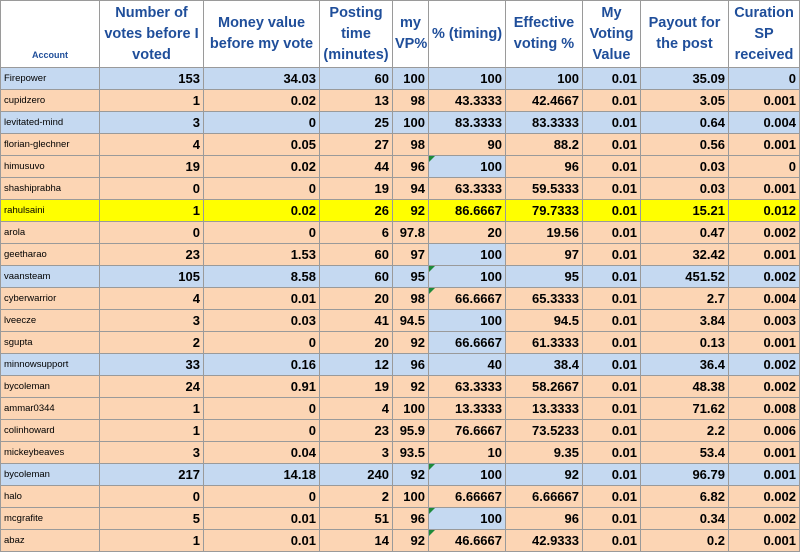 The height and width of the screenshot is (553, 800). Describe the element at coordinates (356, 408) in the screenshot. I see `time-cell: 4` at that location.